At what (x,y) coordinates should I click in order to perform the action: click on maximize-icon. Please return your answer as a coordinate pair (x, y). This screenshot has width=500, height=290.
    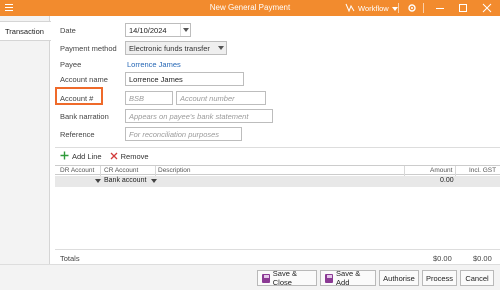
    Looking at the image, I should click on (463, 8).